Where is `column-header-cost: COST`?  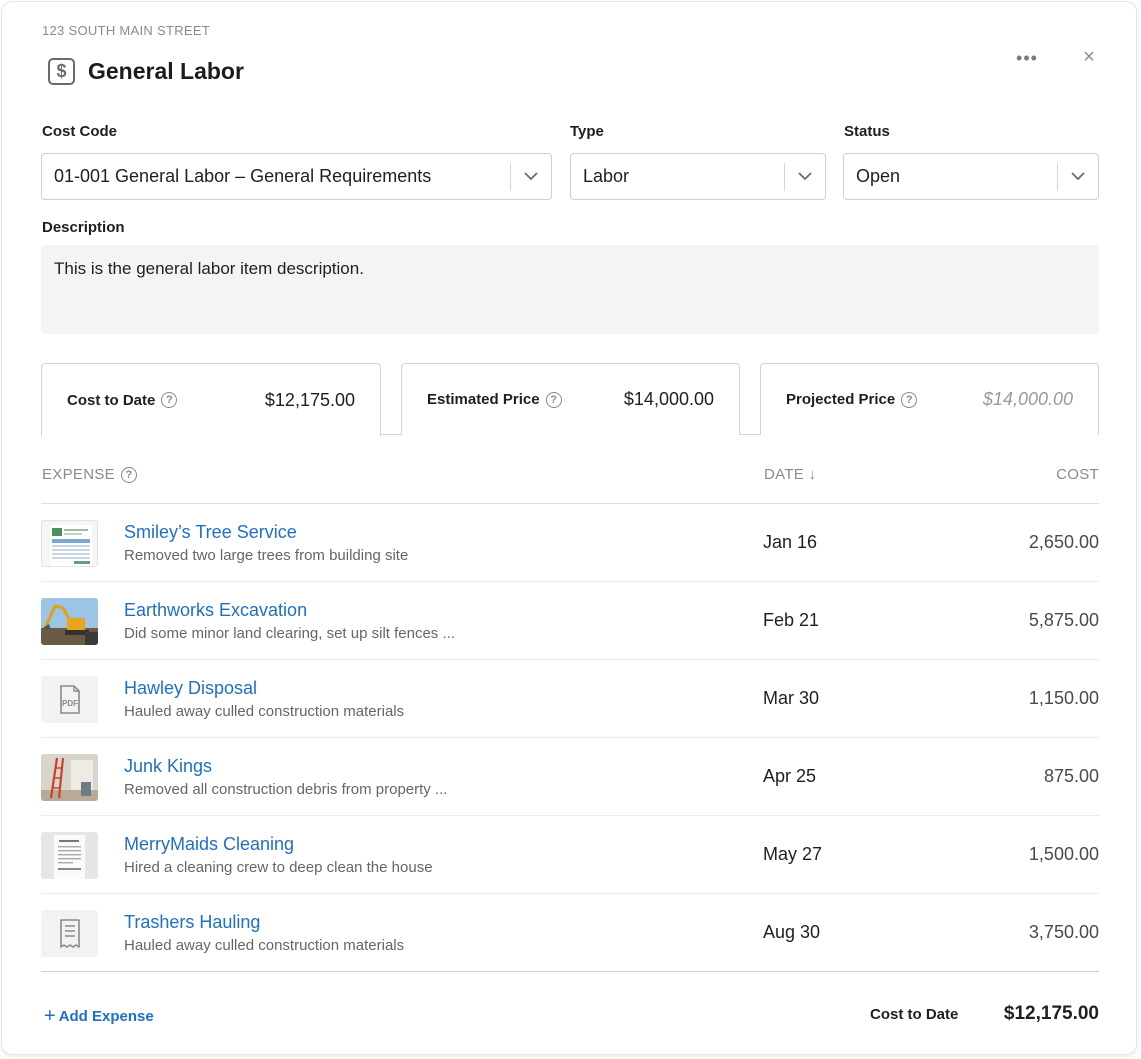
column-header-cost: COST is located at coordinates (1077, 474).